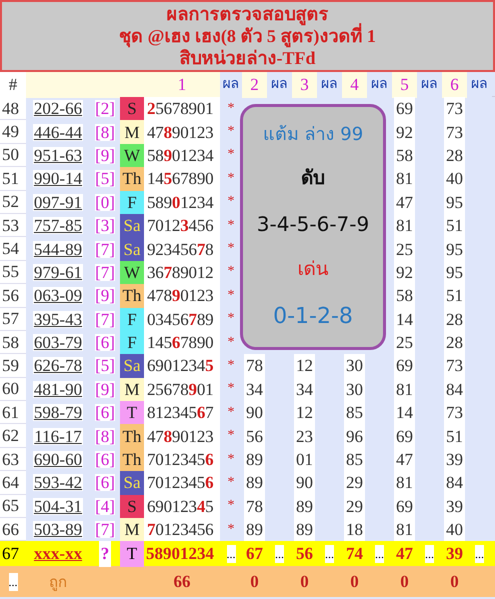  Describe the element at coordinates (13, 132) in the screenshot. I see `row-number: 49` at that location.